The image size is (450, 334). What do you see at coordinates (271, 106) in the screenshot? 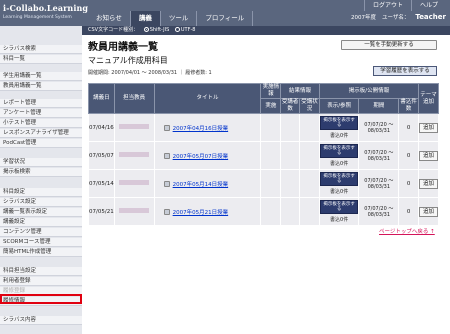
I see `col-impl-done: 実施` at bounding box center [271, 106].